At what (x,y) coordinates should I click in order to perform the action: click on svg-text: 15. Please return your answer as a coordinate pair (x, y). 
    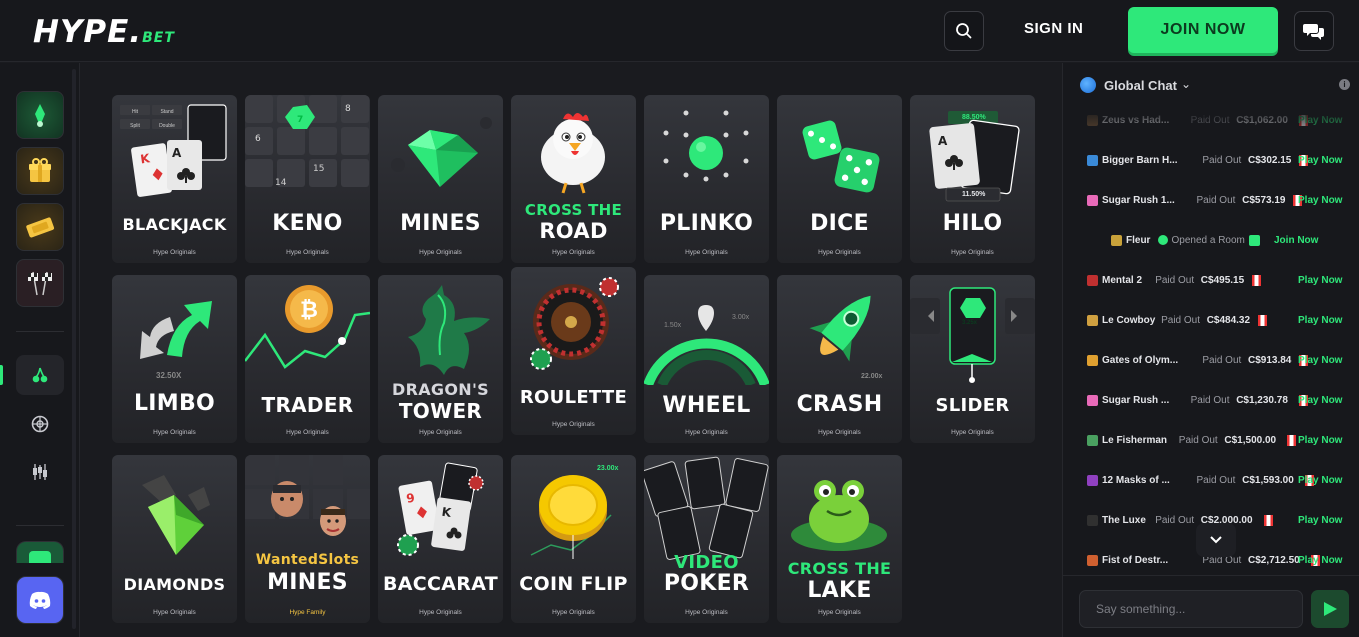
    Looking at the image, I should click on (318, 169).